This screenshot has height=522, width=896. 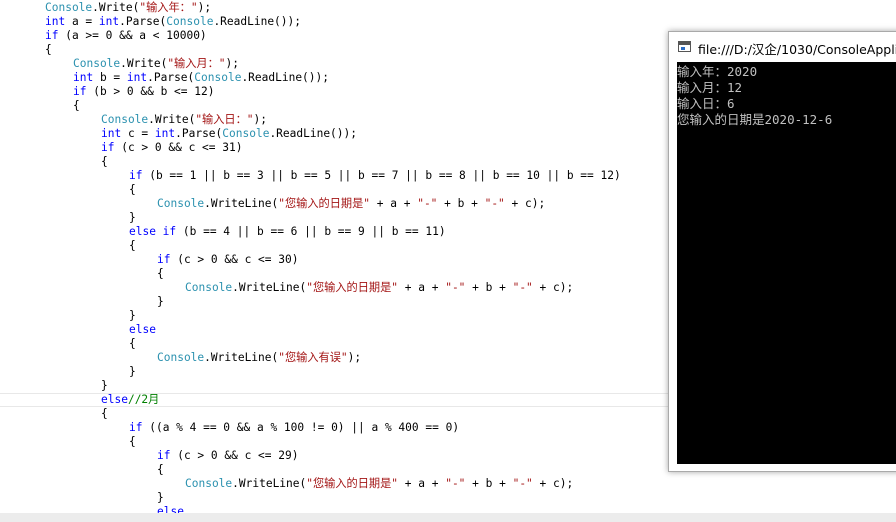 I want to click on code-line: Console.Write("输入年：");, so click(x=128, y=8).